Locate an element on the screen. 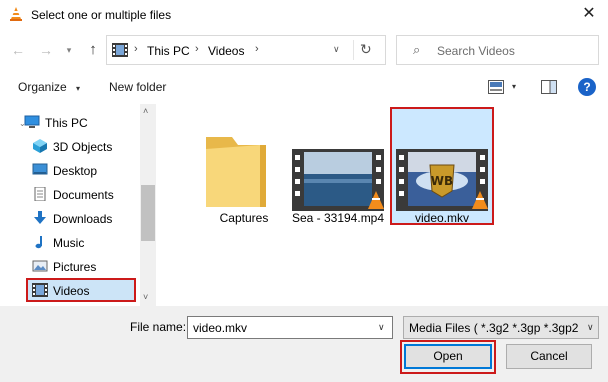 The width and height of the screenshot is (608, 382). computer-icon is located at coordinates (32, 121).